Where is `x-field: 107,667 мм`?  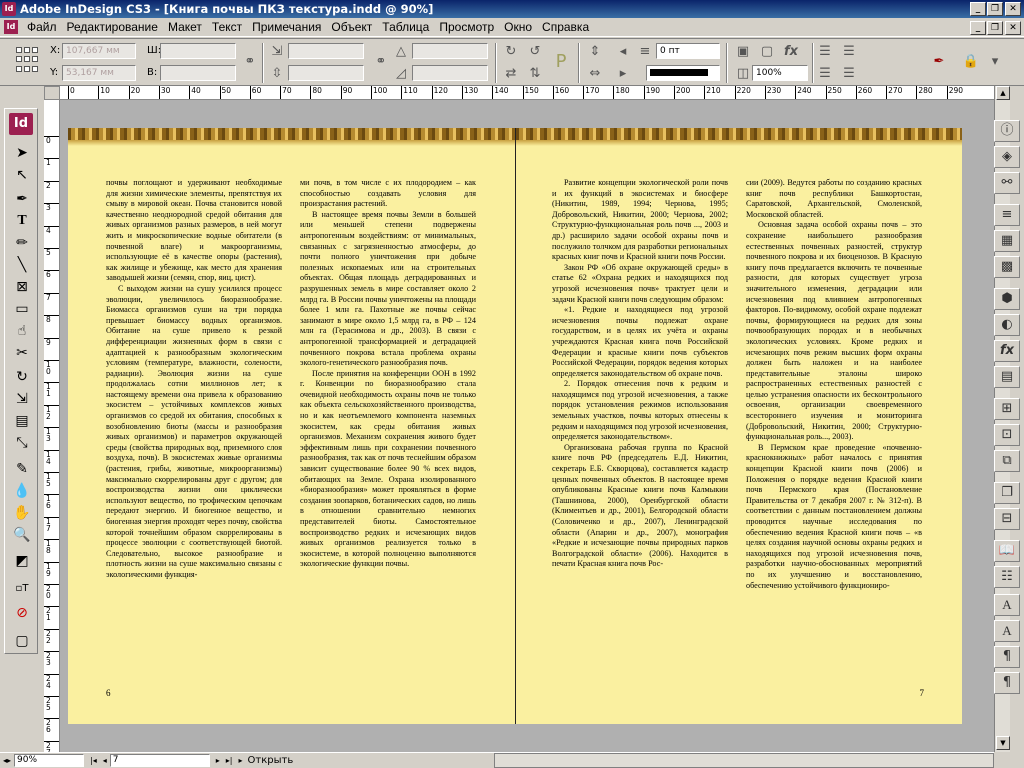
x-field: 107,667 мм is located at coordinates (99, 51).